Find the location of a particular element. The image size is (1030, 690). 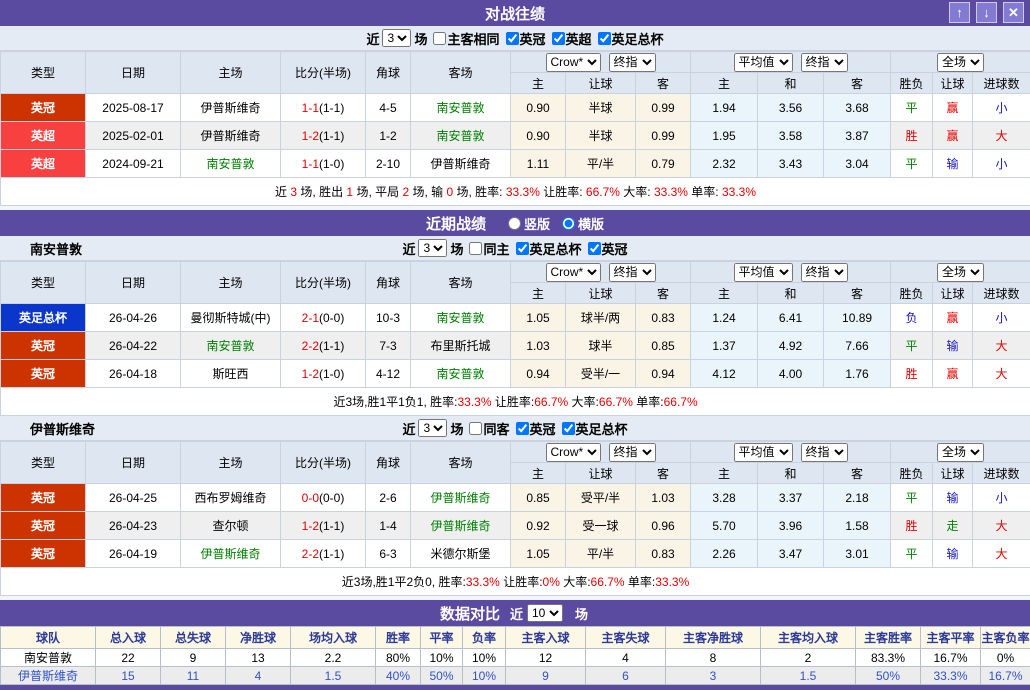

result-outcome: 胜 is located at coordinates (912, 526).